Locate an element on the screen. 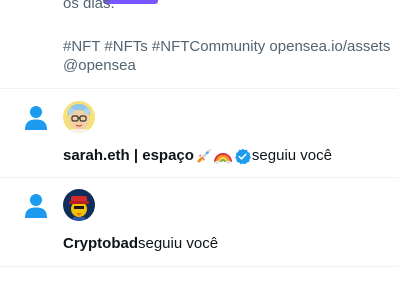  rocket-emoji-icon is located at coordinates (204, 155).